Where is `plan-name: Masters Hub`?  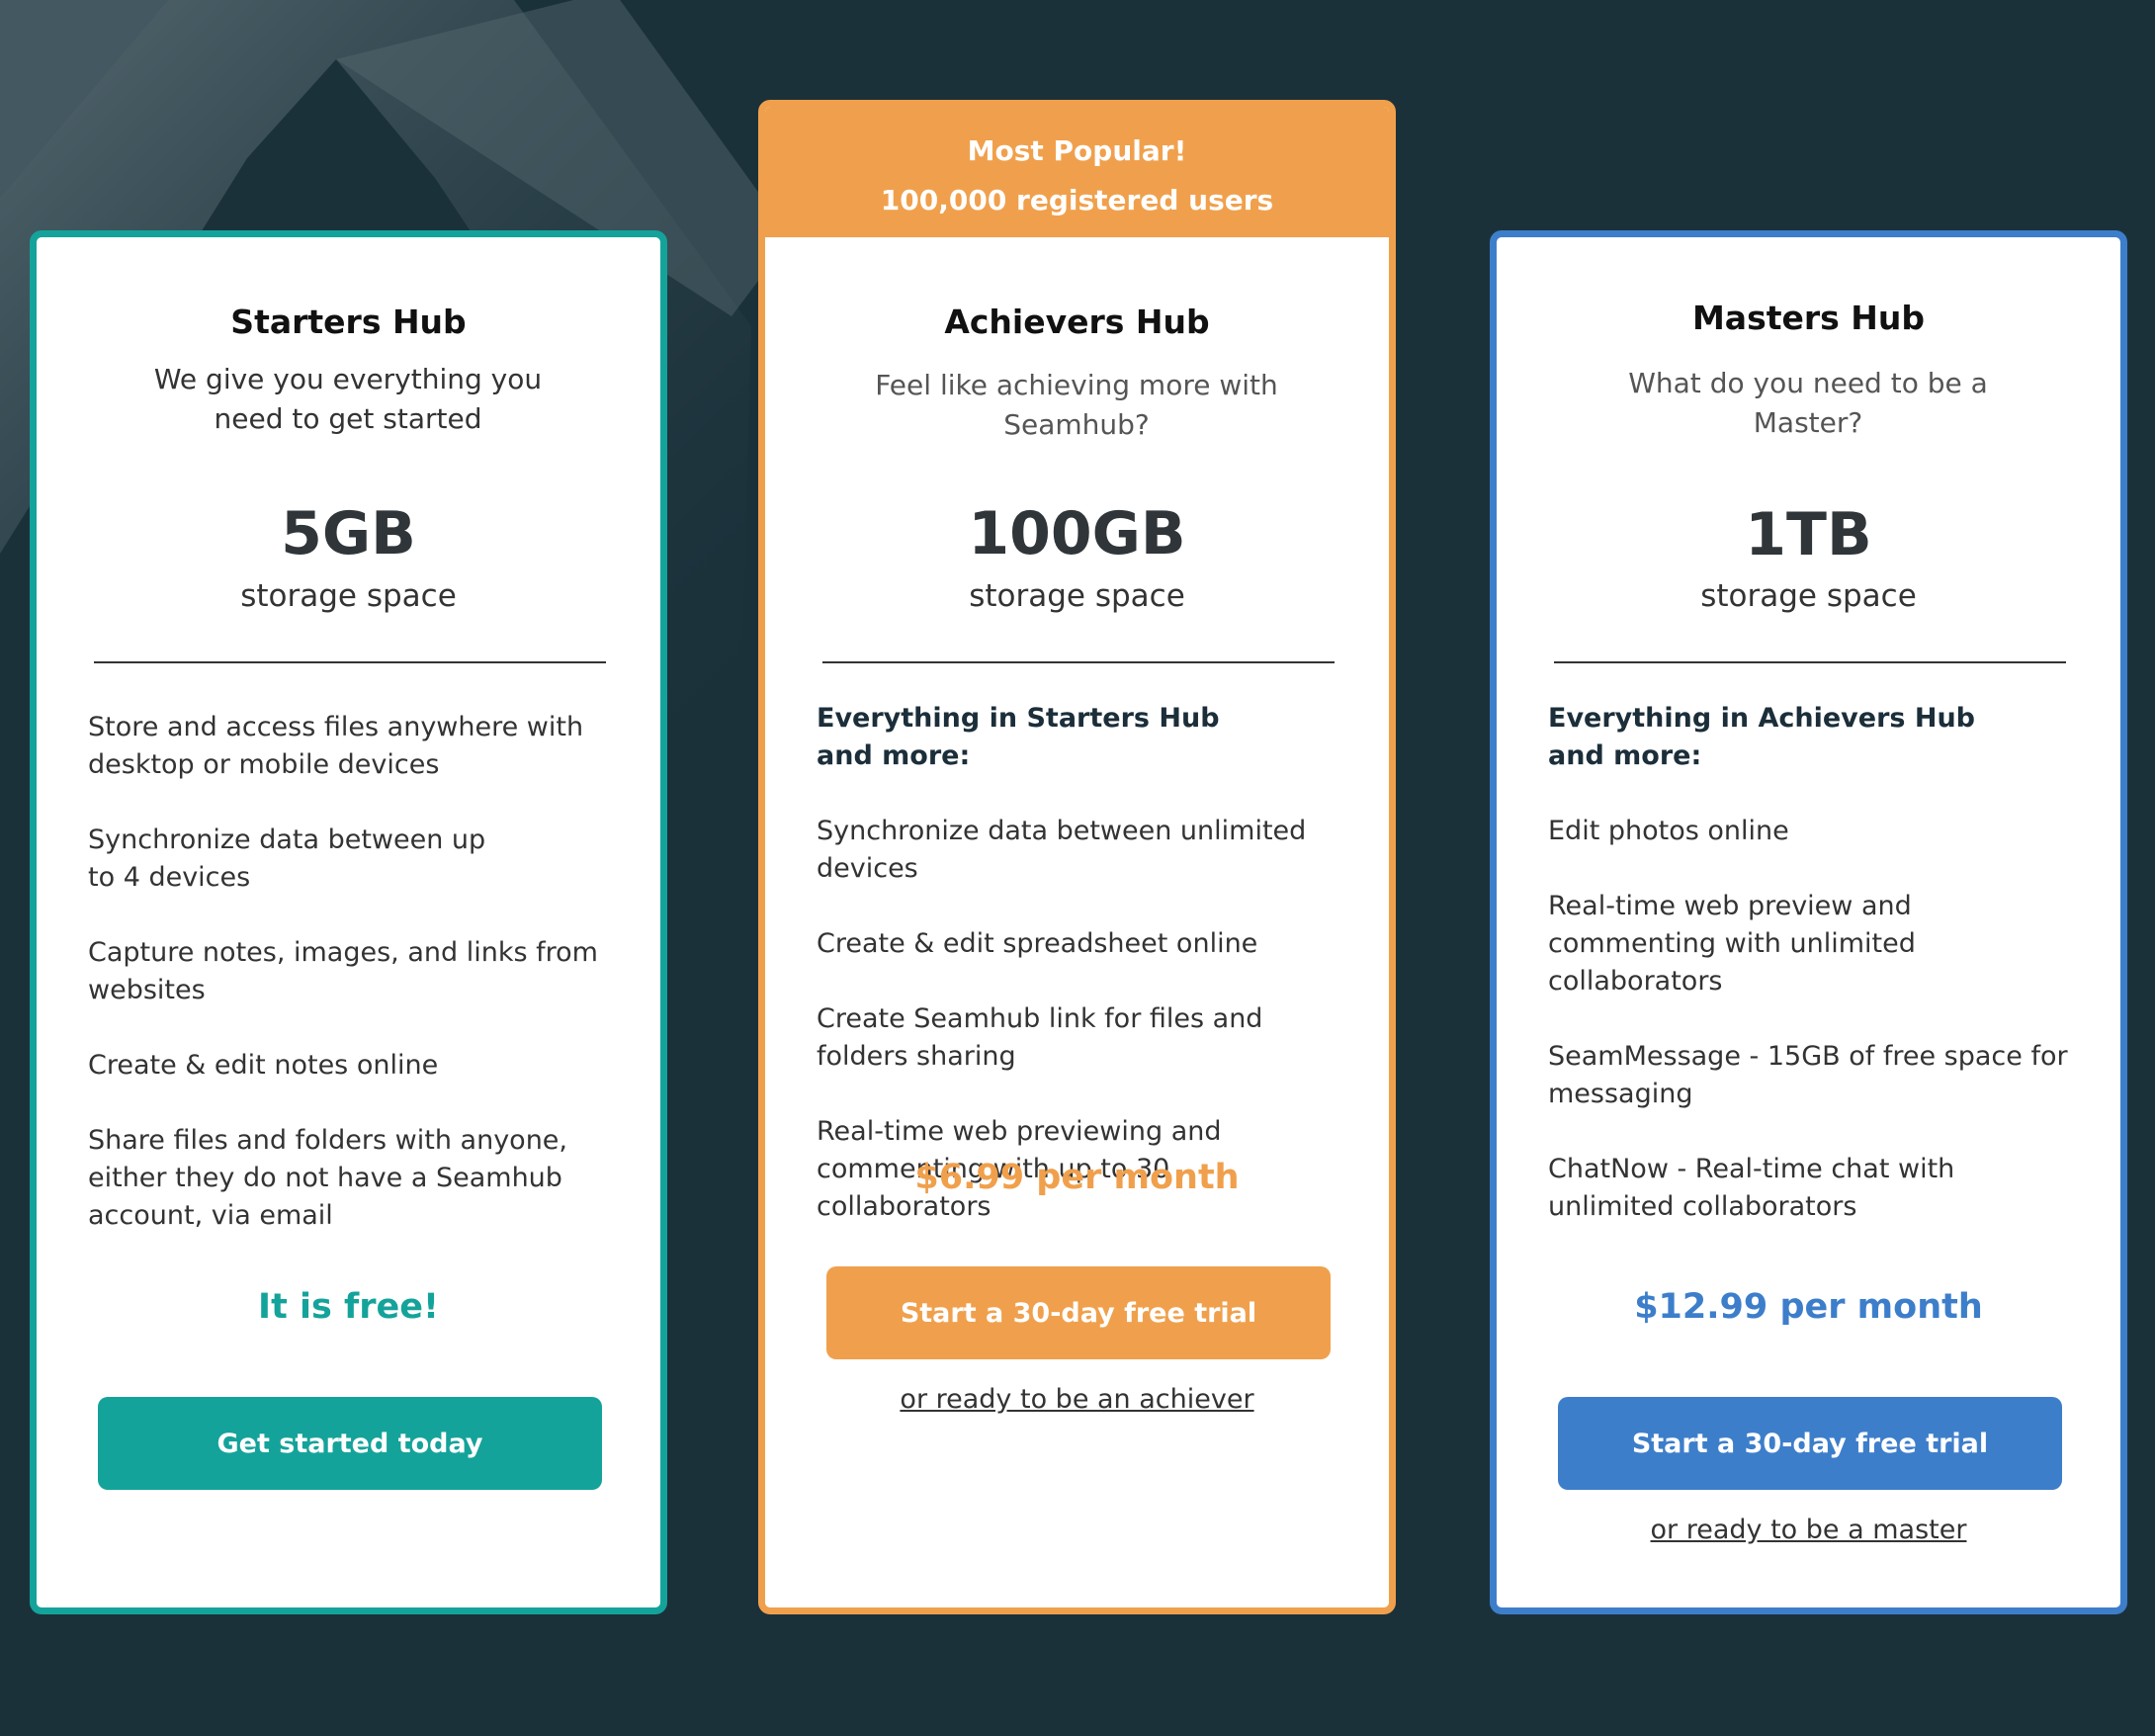 plan-name: Masters Hub is located at coordinates (1808, 318).